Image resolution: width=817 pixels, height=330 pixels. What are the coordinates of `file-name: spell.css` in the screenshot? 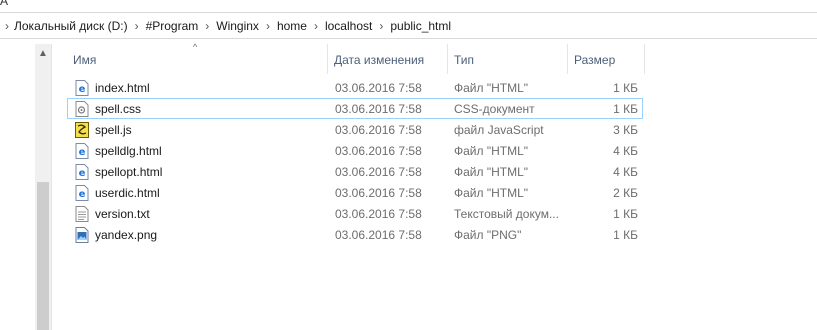 It's located at (118, 109).